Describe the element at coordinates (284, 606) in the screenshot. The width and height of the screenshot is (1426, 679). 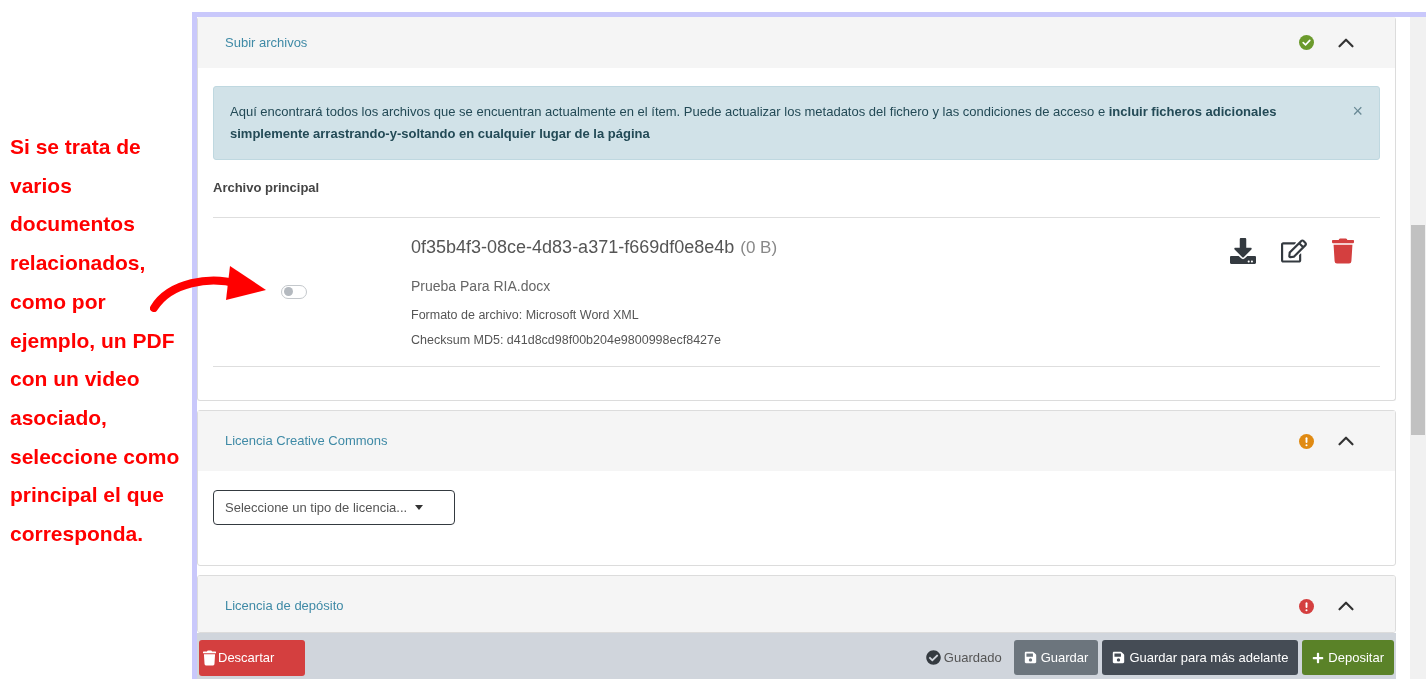
I see `section-title: Licencia de depósito` at that location.